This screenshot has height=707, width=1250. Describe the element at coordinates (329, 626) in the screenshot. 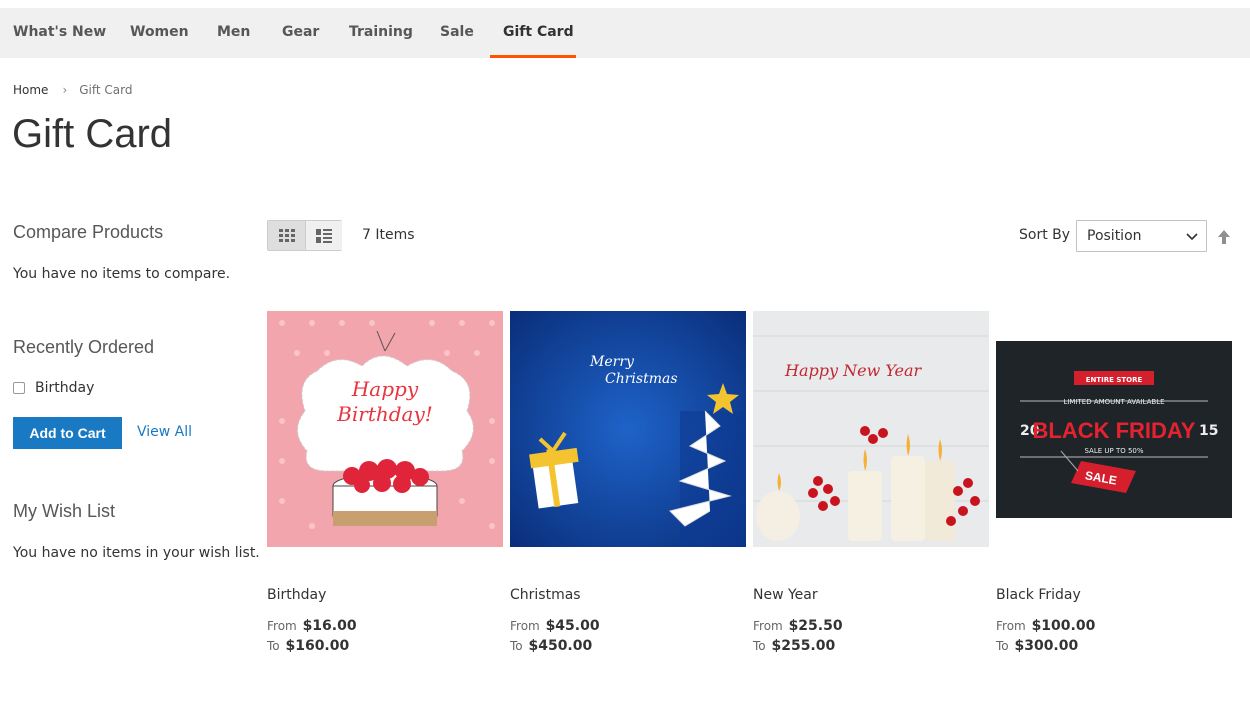

I see `price-from-value: $16.00` at that location.